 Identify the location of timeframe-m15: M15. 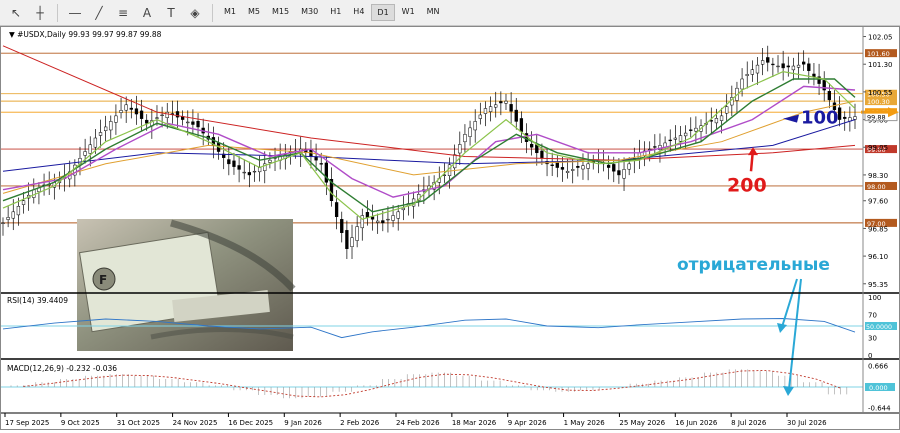
(280, 12).